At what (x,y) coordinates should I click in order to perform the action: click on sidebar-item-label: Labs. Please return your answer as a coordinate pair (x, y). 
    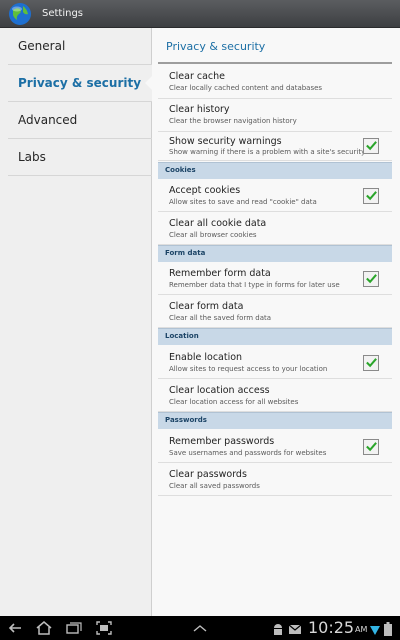
    Looking at the image, I should click on (32, 157).